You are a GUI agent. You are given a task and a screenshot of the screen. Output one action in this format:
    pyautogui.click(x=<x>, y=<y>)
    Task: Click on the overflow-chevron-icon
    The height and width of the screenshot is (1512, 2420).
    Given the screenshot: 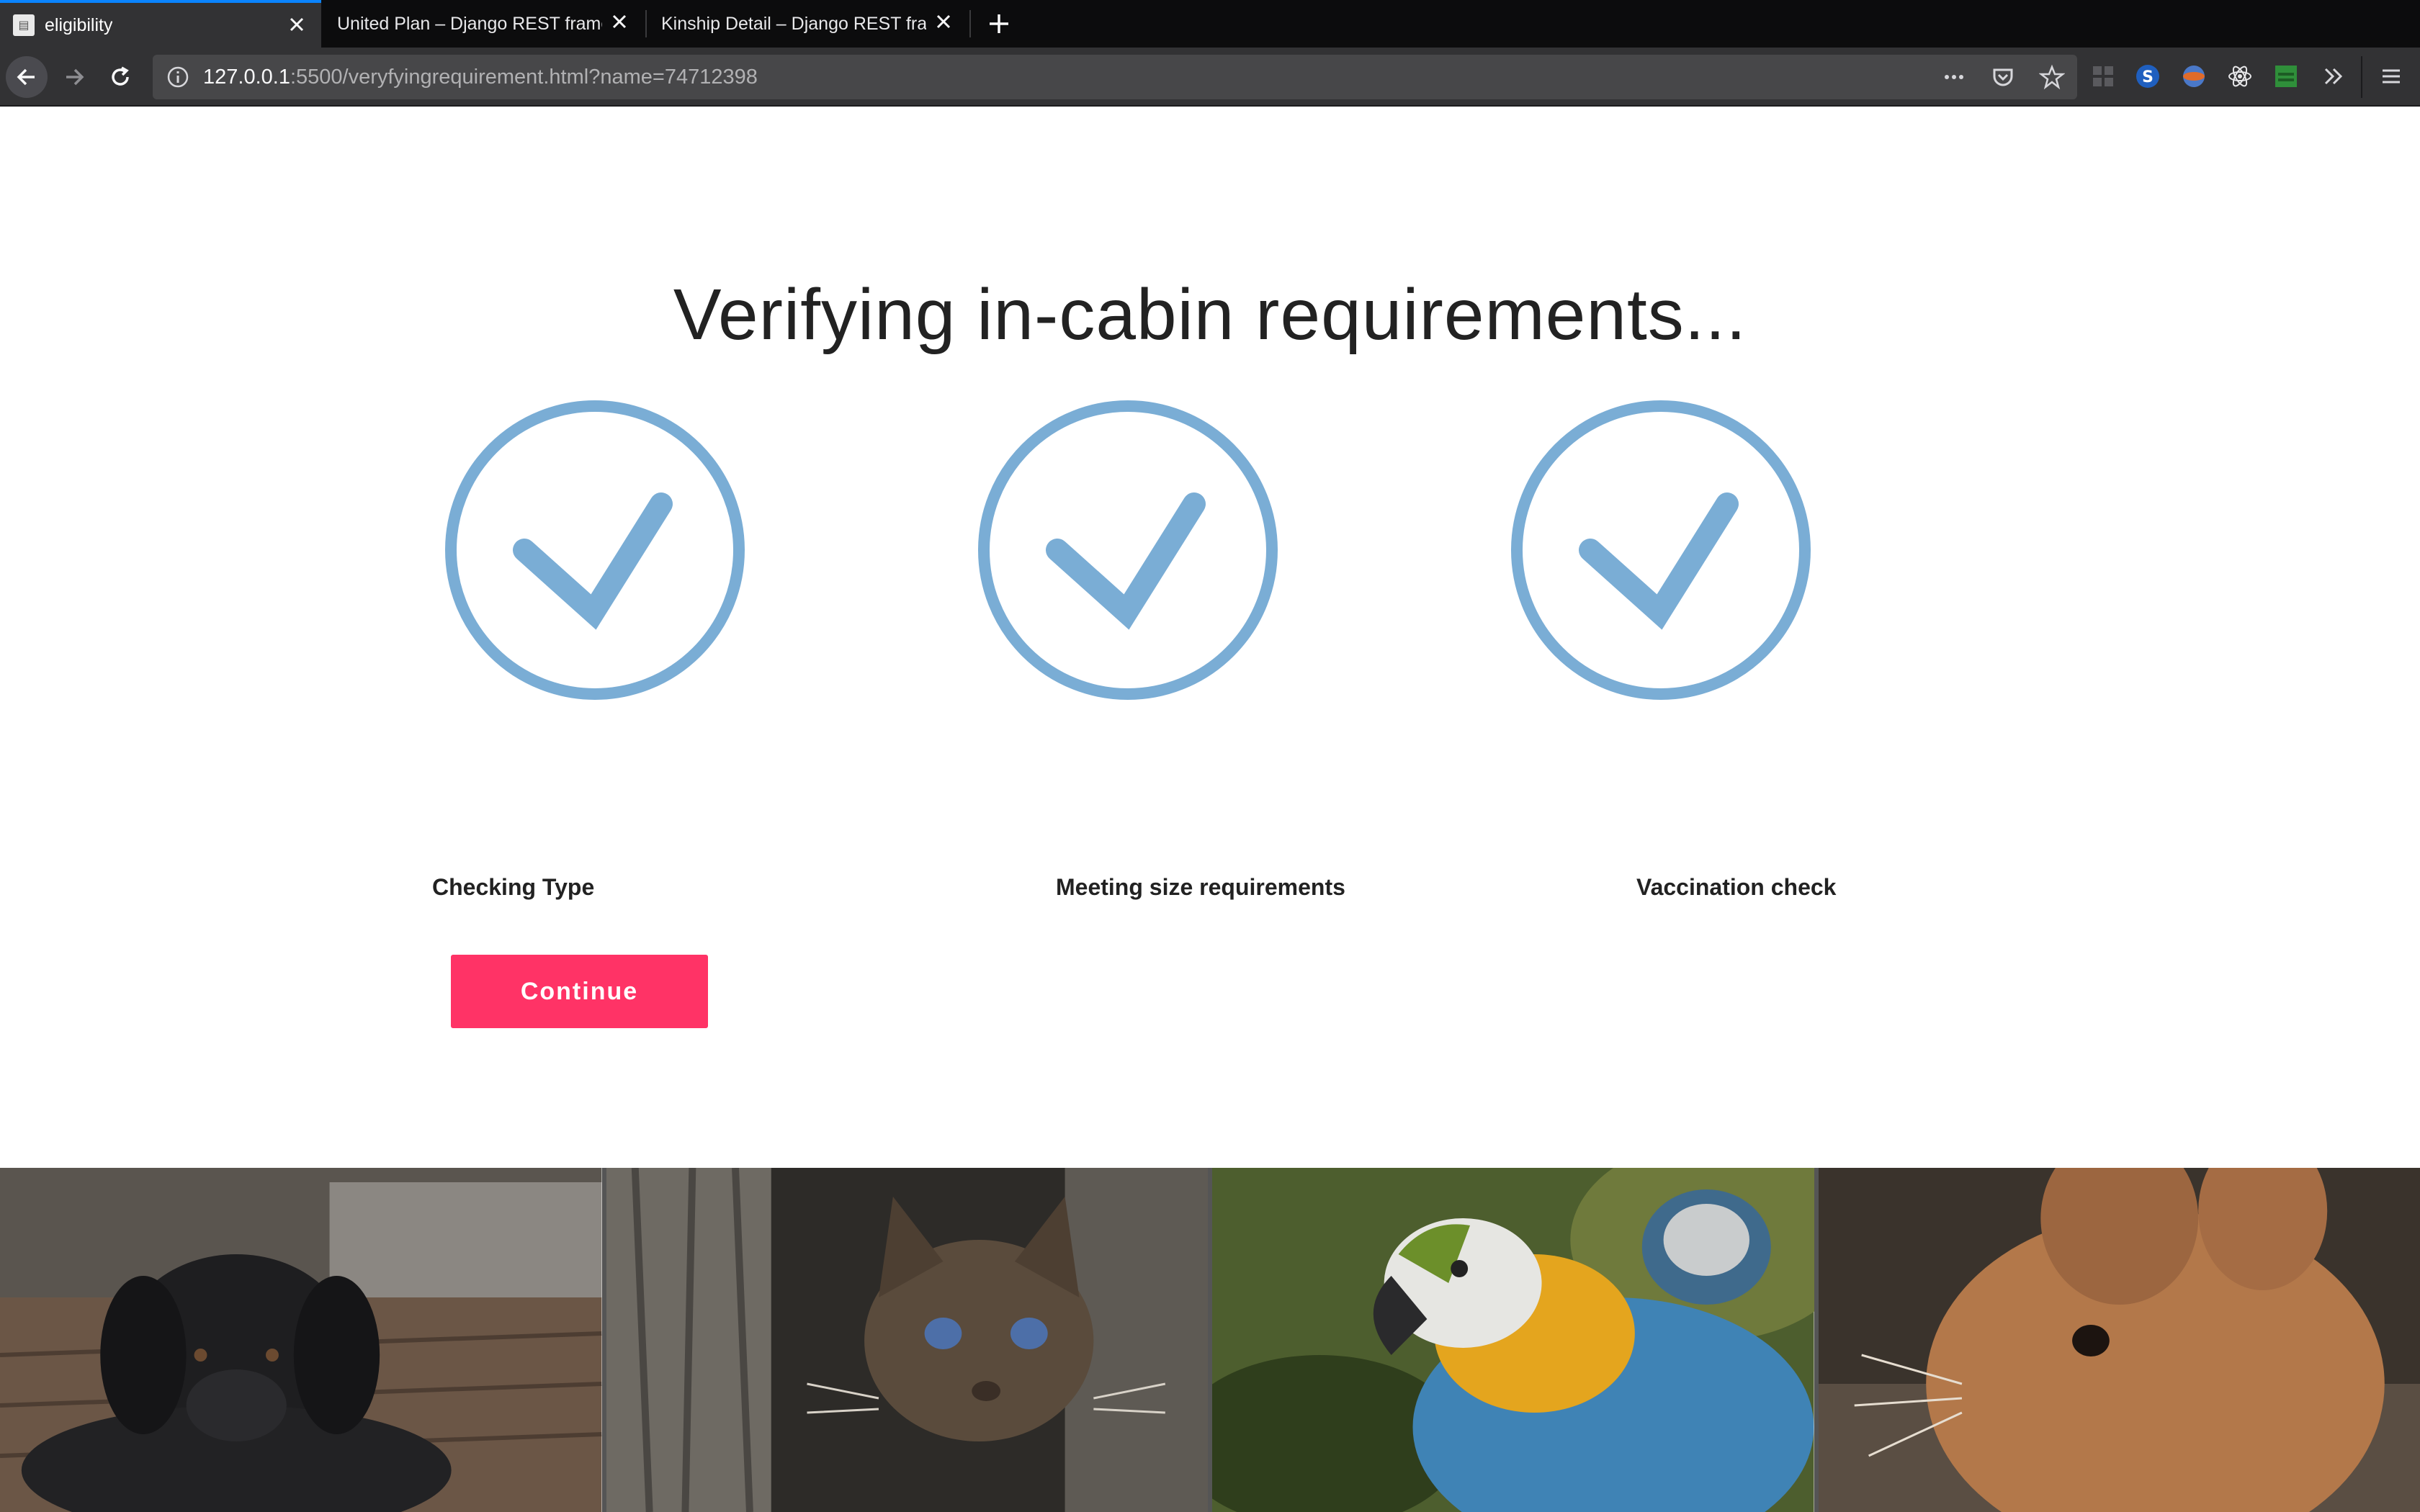 What is the action you would take?
    pyautogui.click(x=2333, y=76)
    